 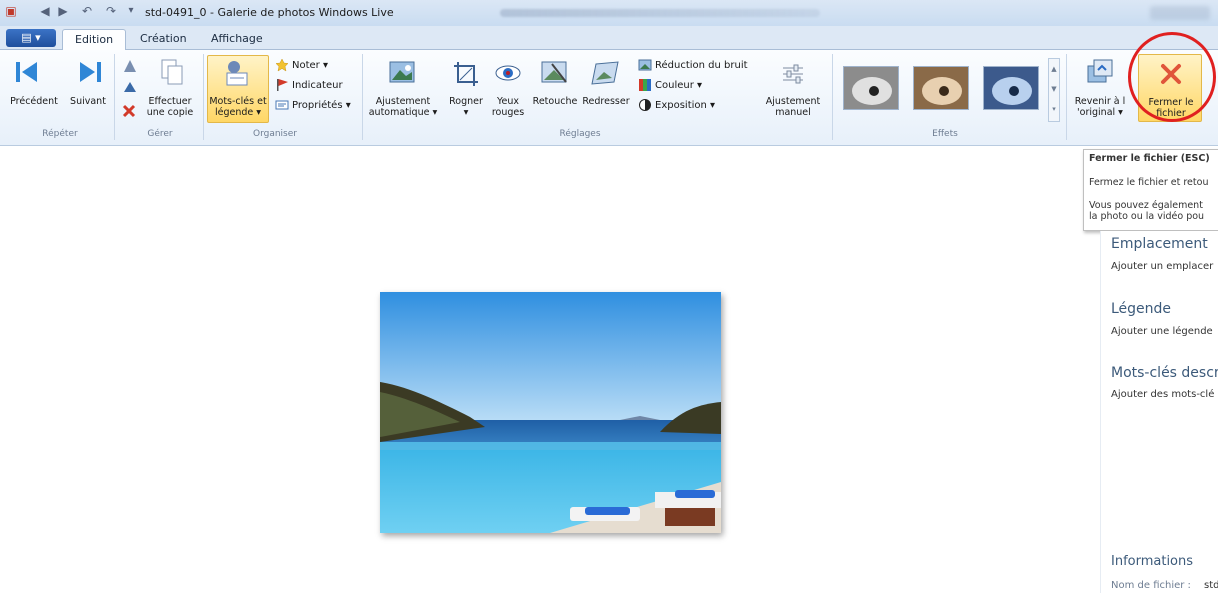 I want to click on retouch-label: Retouche, so click(x=555, y=101).